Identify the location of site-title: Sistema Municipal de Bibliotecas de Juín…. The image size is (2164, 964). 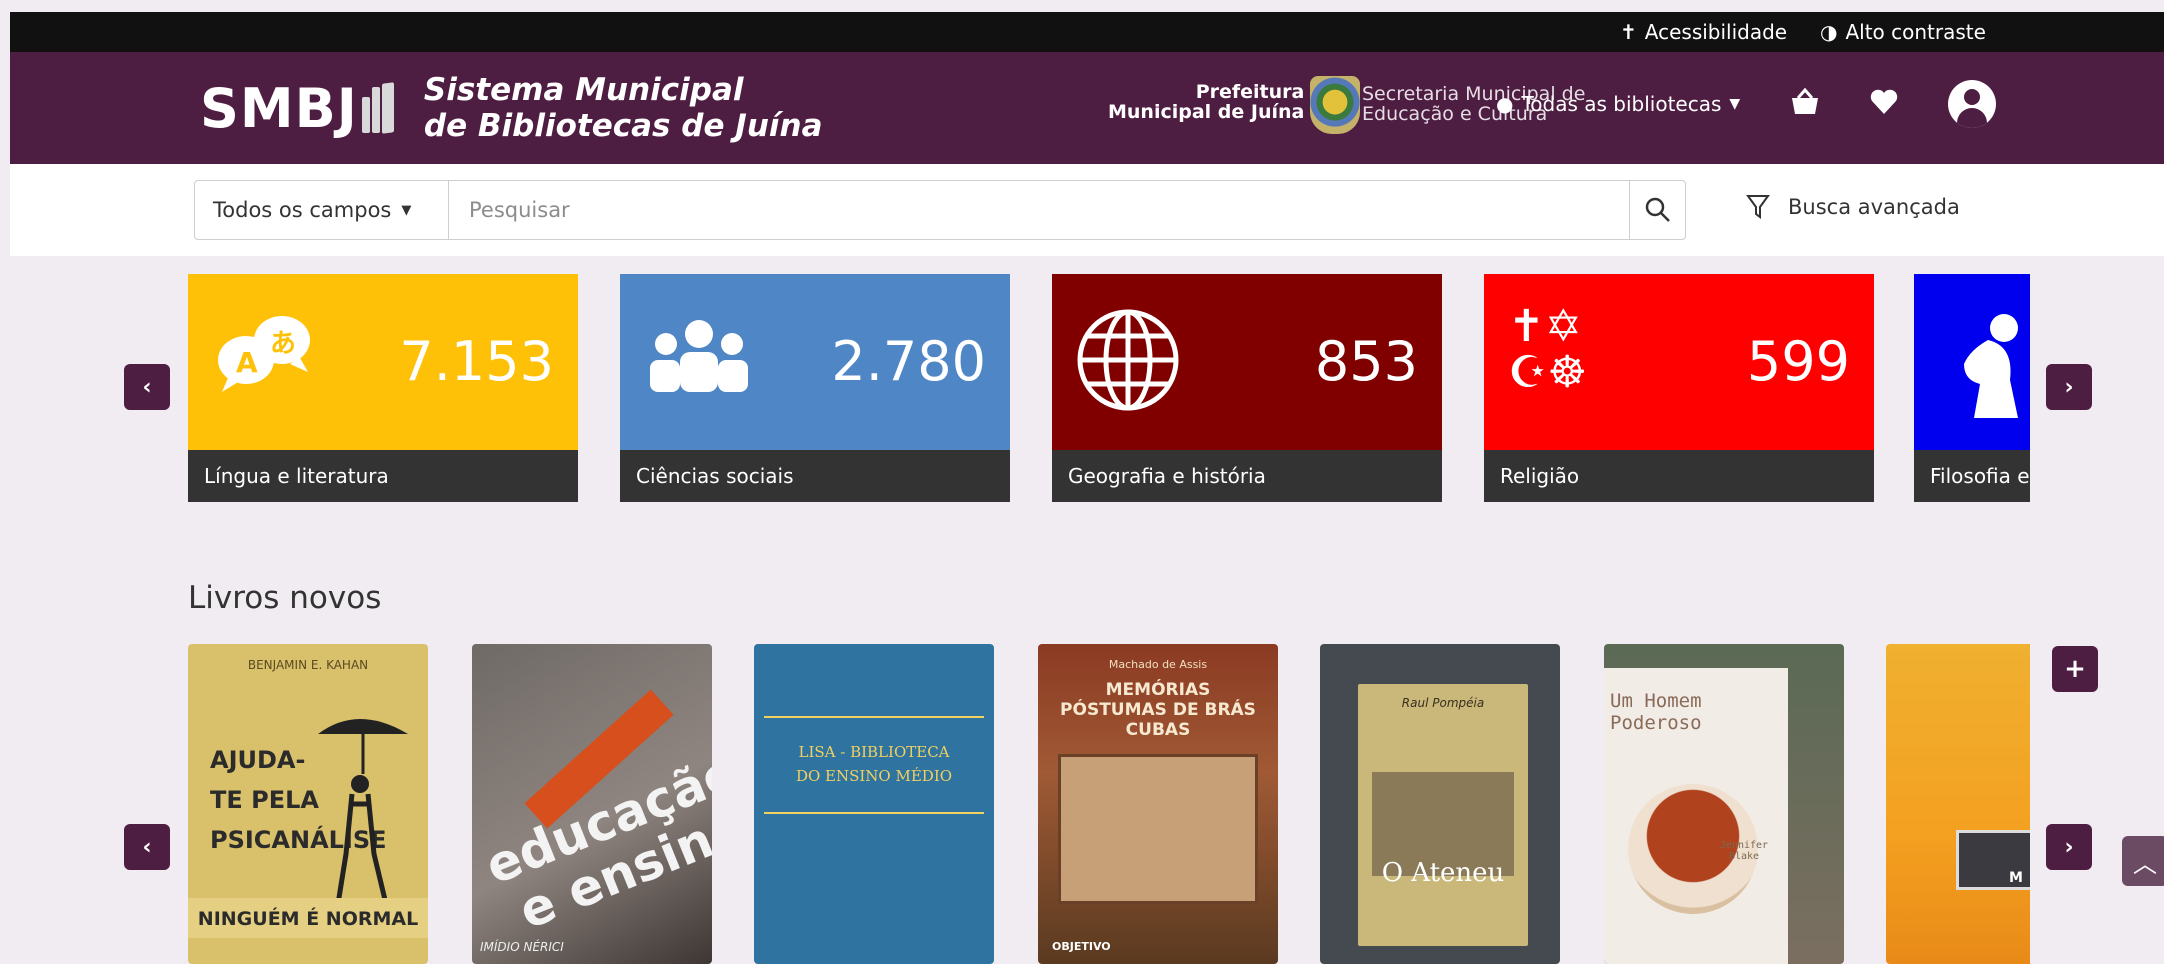
(623, 108).